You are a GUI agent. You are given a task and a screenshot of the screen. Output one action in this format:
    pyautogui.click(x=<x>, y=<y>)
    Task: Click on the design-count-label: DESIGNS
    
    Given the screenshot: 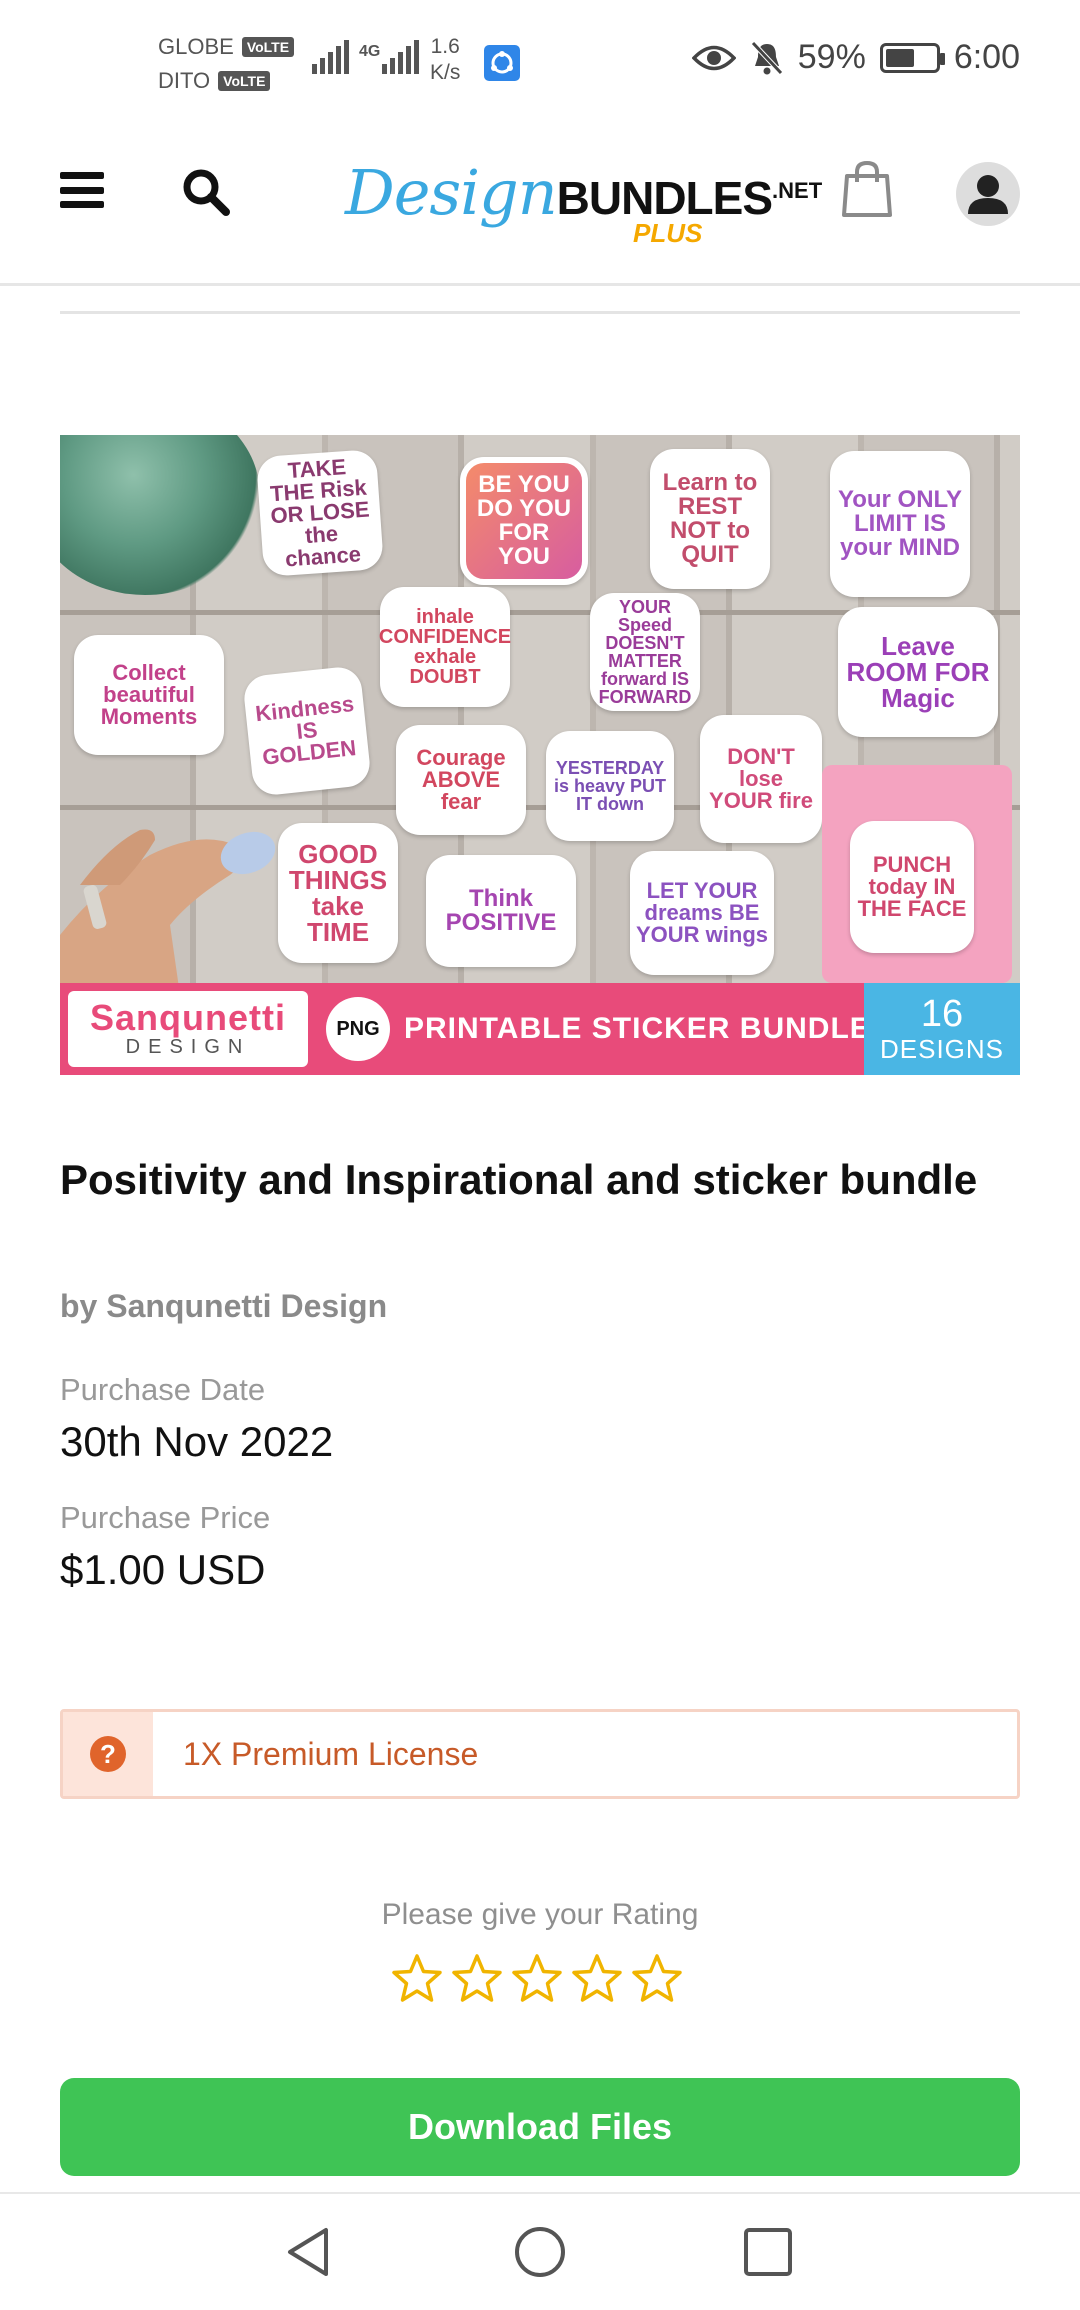 What is the action you would take?
    pyautogui.click(x=942, y=1049)
    